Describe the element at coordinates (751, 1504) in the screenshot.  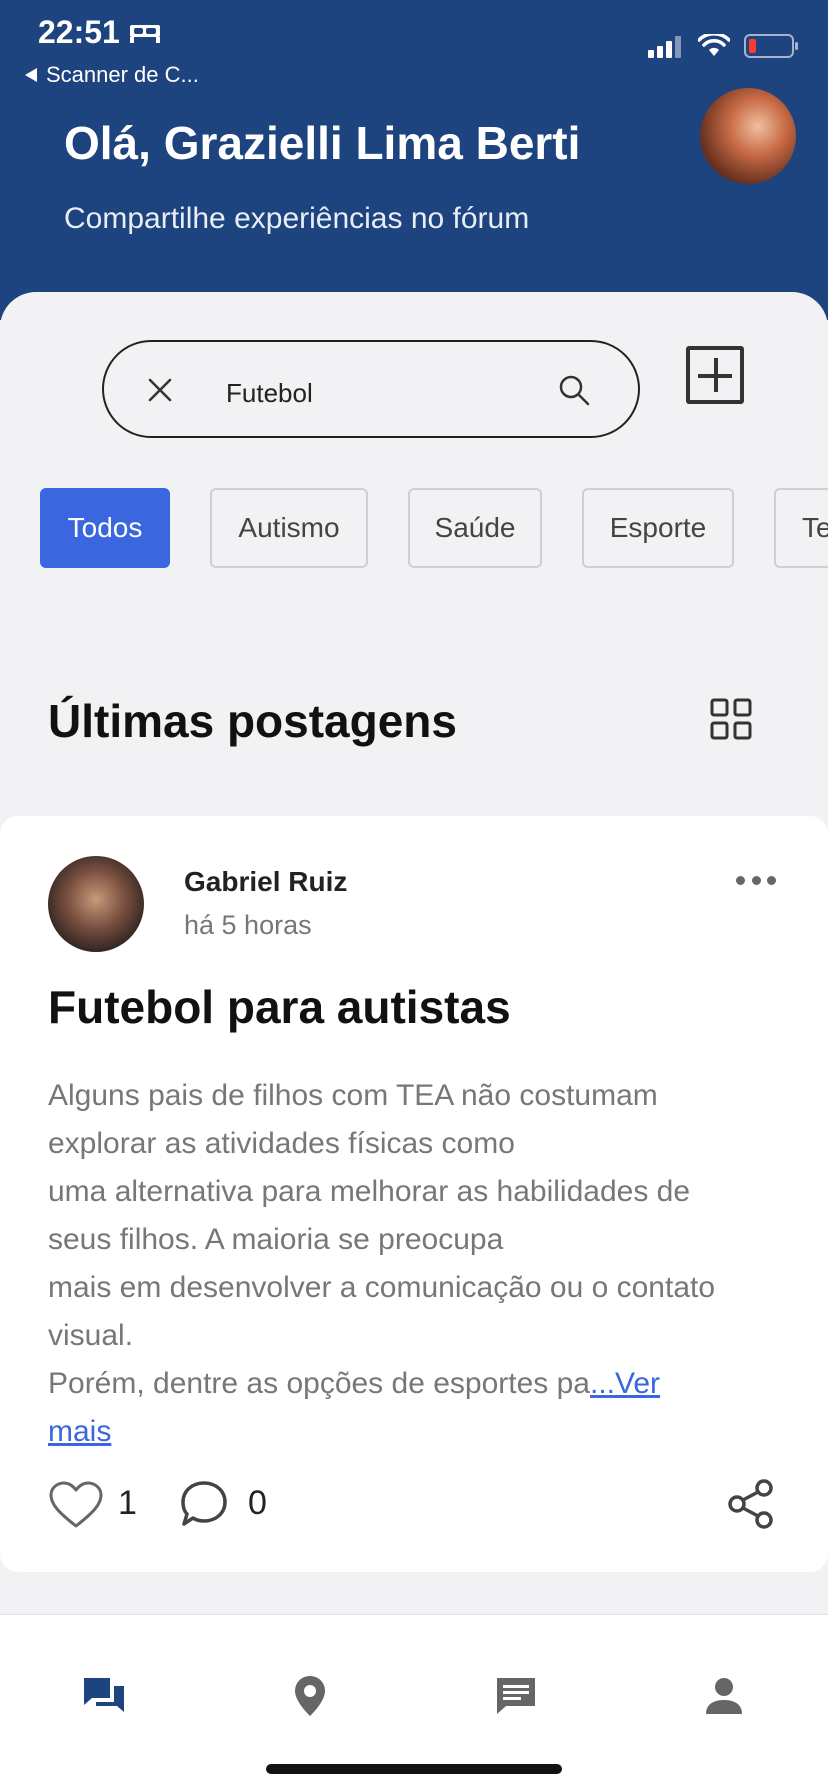
I see `share-icon` at that location.